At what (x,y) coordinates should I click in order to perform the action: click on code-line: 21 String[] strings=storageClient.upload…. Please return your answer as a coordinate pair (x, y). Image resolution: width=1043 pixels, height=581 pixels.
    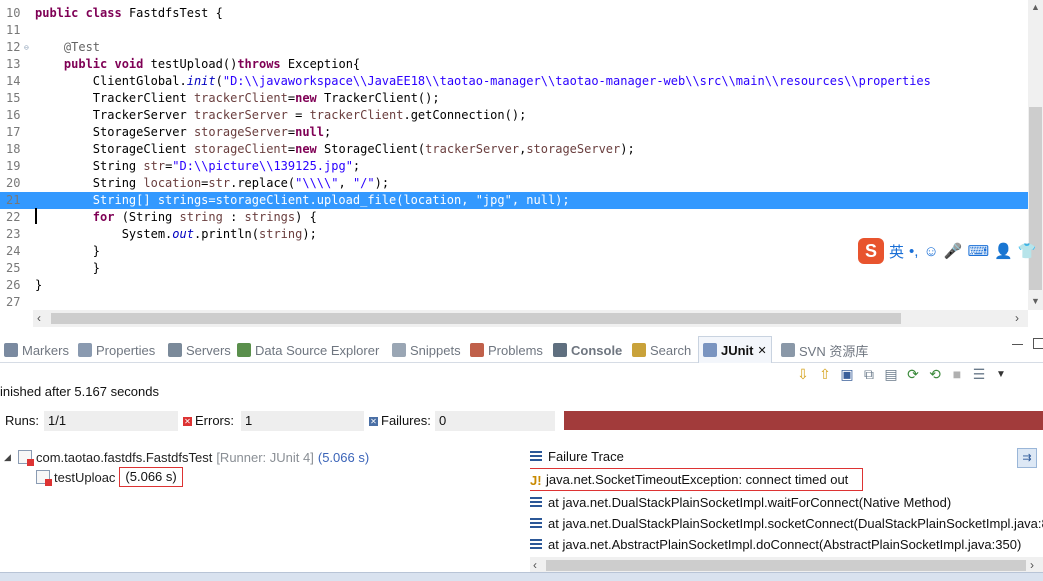
    Looking at the image, I should click on (514, 200).